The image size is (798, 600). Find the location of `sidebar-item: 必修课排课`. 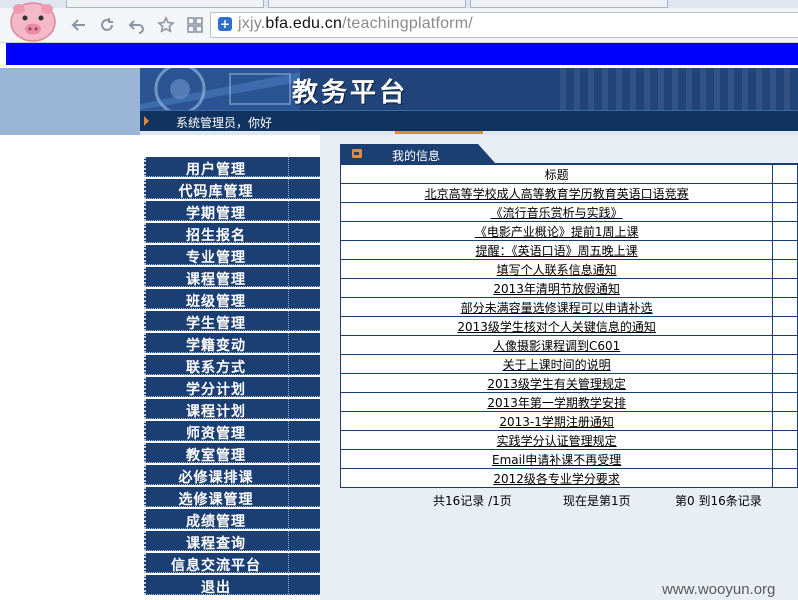

sidebar-item: 必修课排课 is located at coordinates (232, 475).